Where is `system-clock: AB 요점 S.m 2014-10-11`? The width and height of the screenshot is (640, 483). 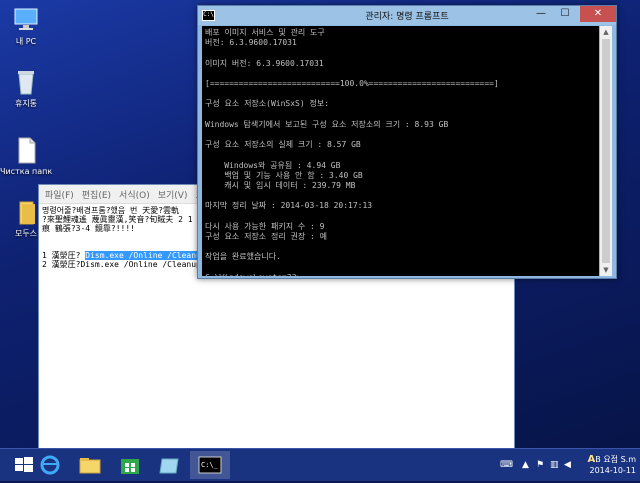
system-clock: AB 요점 S.m 2014-10-11 is located at coordinates (612, 465).